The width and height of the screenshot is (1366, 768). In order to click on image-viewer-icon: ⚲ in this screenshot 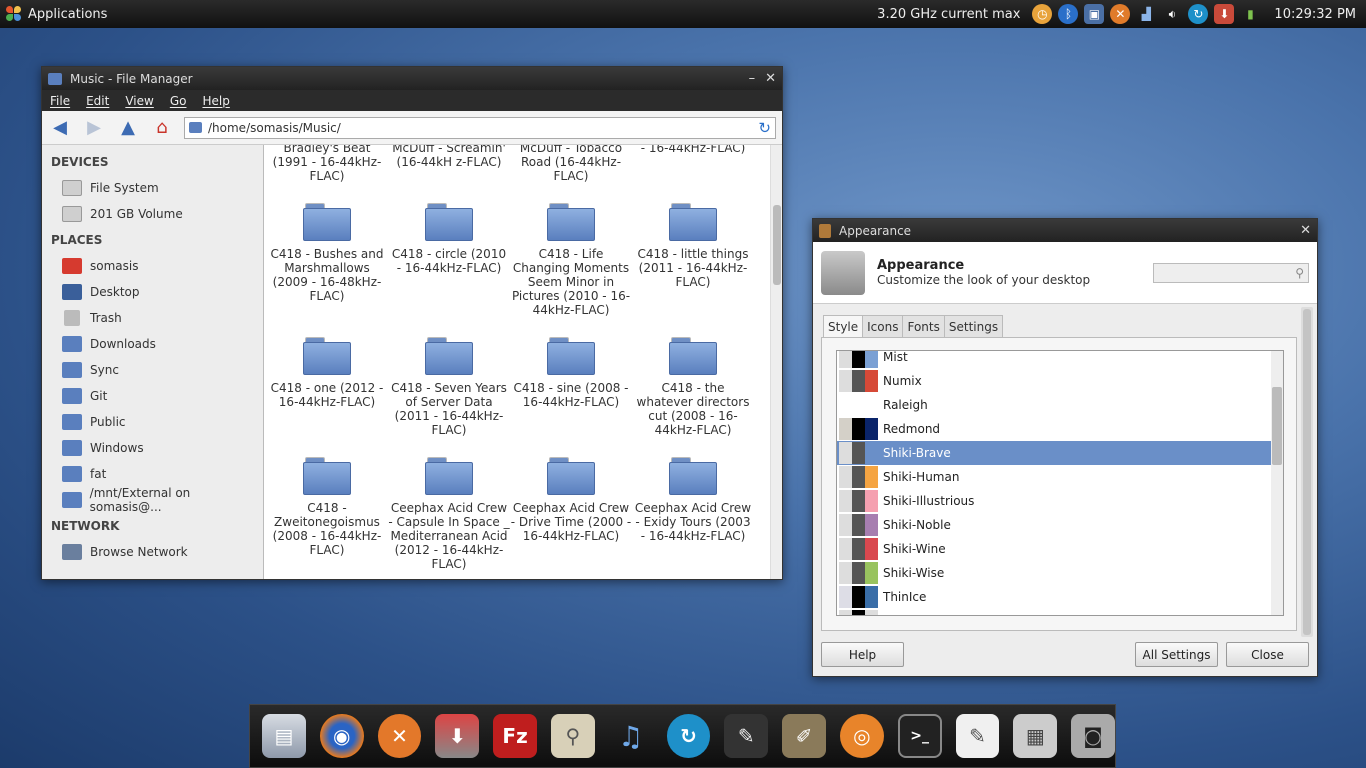, I will do `click(572, 736)`.